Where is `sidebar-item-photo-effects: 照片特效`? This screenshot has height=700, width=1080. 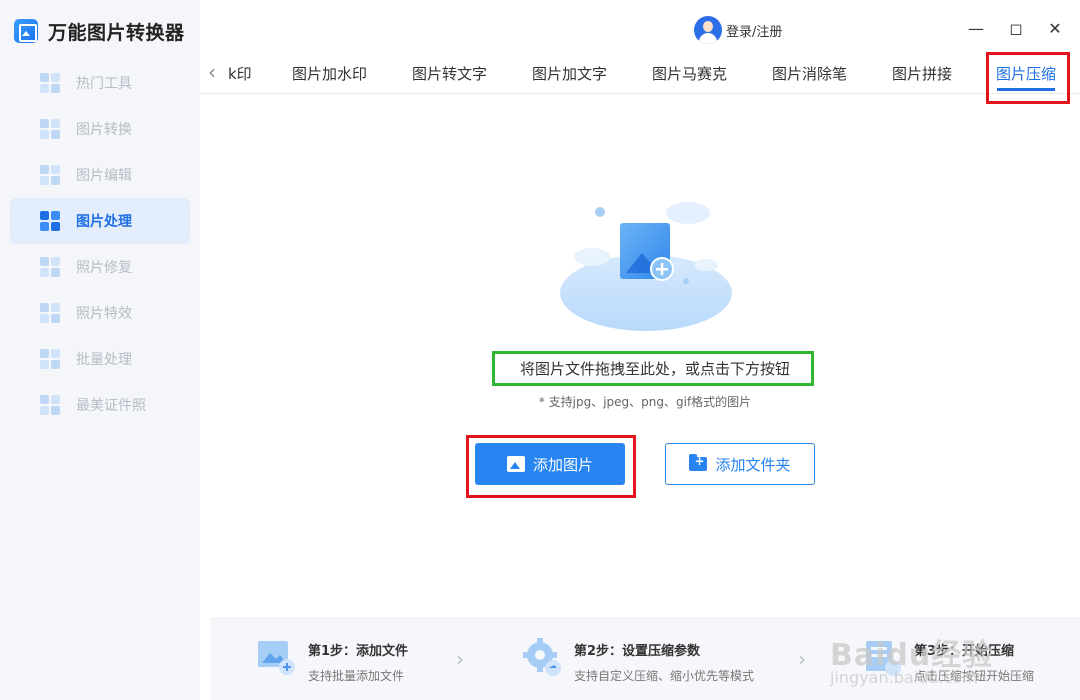 sidebar-item-photo-effects: 照片特效 is located at coordinates (100, 313).